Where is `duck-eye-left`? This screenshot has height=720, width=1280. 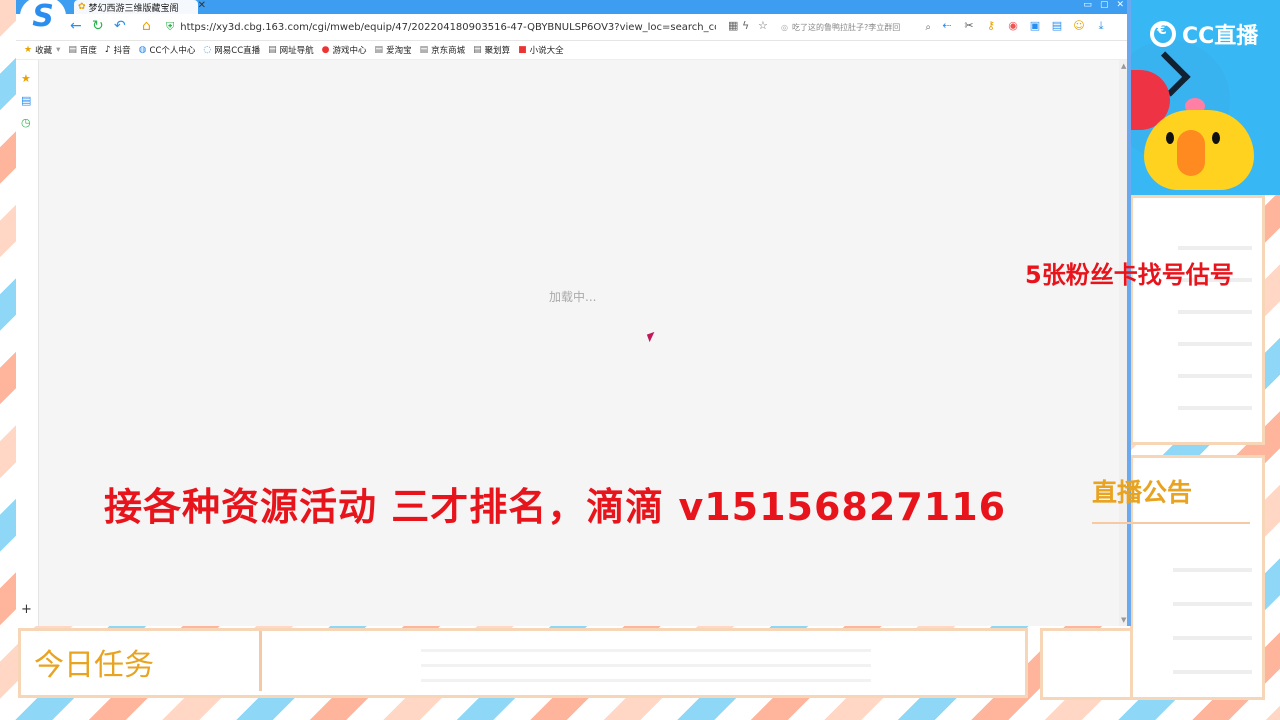 duck-eye-left is located at coordinates (1170, 138).